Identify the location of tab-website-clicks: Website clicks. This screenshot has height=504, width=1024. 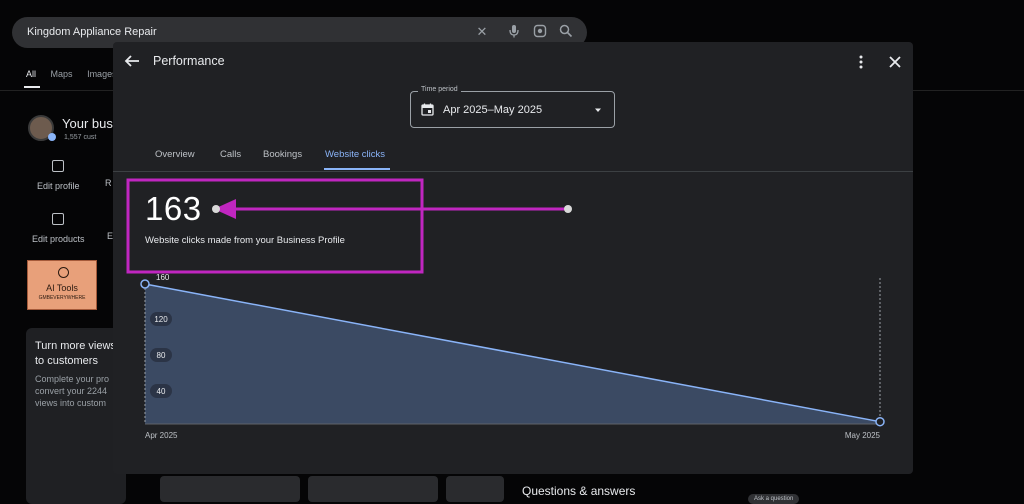
(355, 154).